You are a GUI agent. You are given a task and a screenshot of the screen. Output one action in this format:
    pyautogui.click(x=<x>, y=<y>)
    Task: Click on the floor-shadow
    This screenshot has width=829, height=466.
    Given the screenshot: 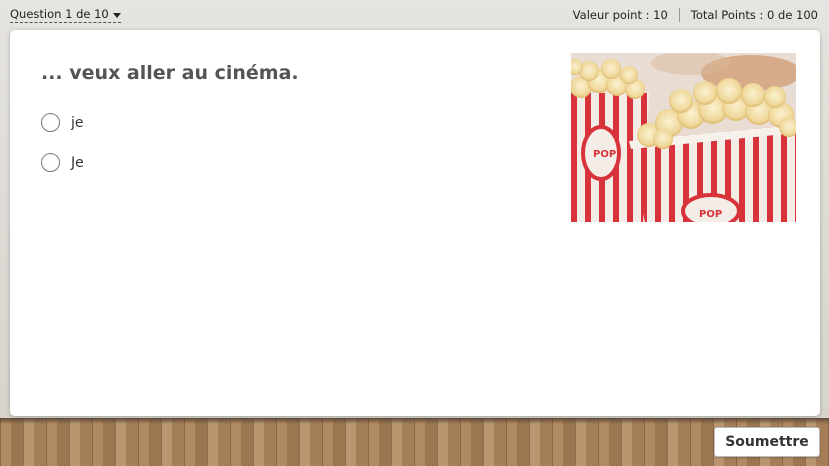 What is the action you would take?
    pyautogui.click(x=414, y=421)
    